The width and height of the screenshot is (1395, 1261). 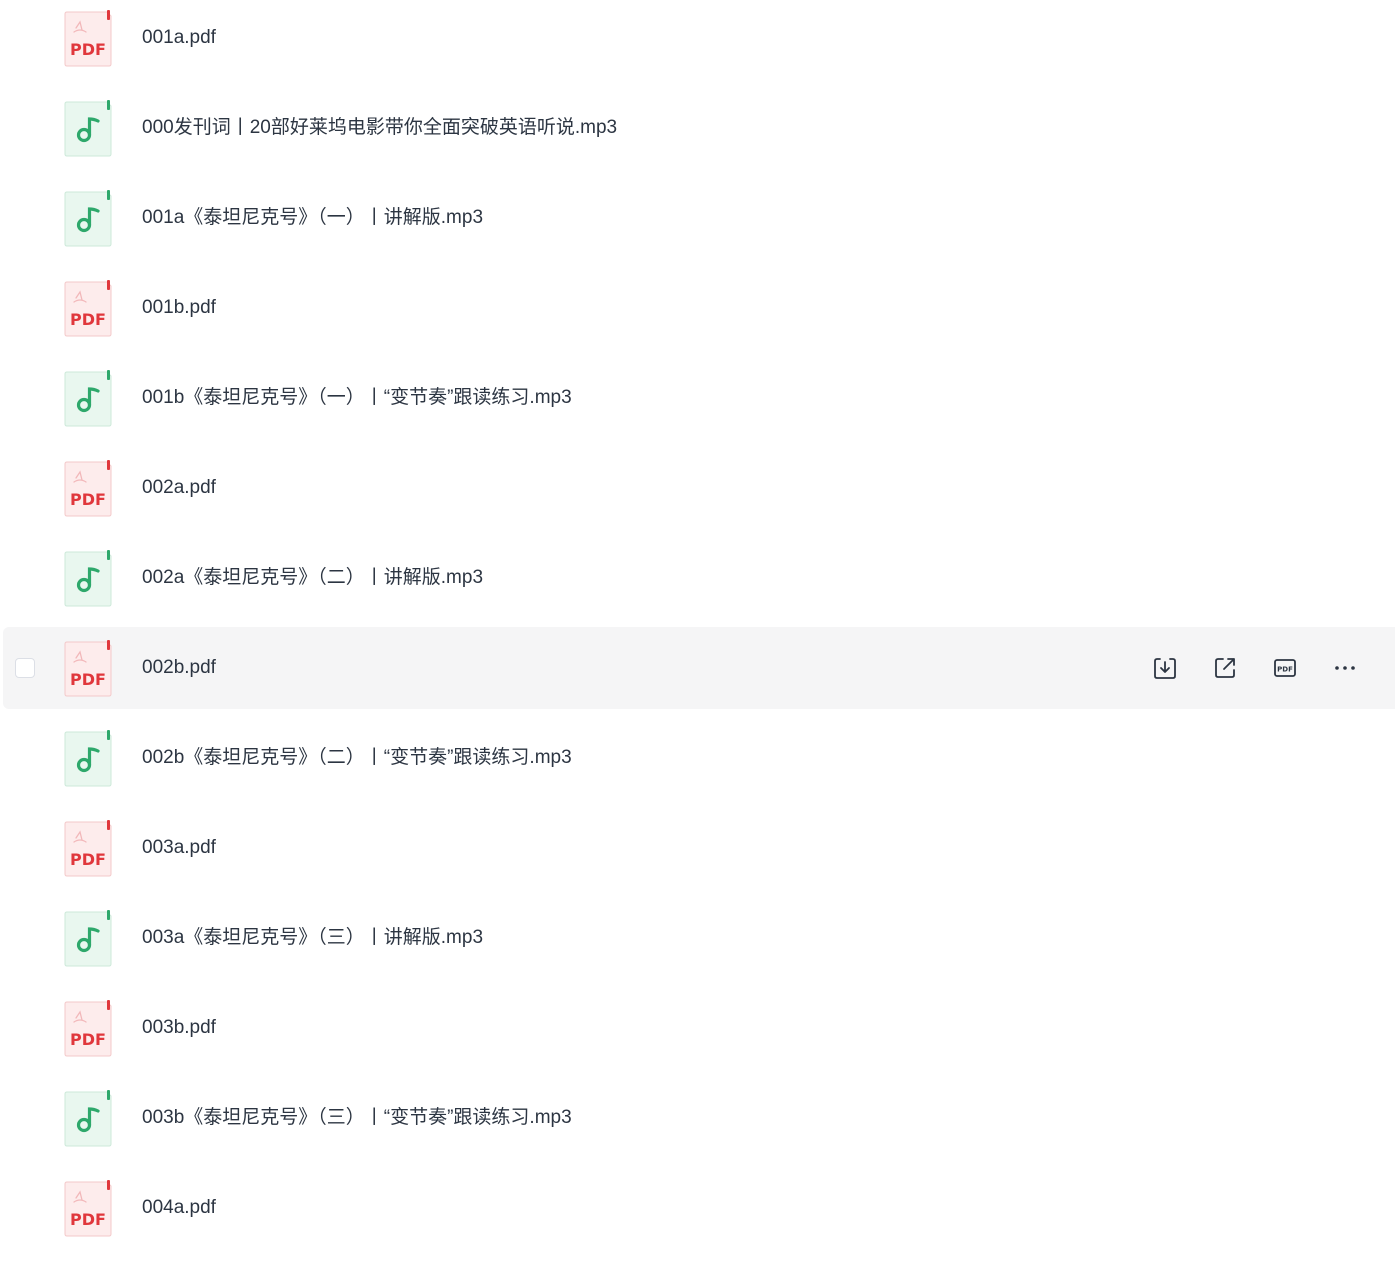 I want to click on row-checkbox, so click(x=25, y=668).